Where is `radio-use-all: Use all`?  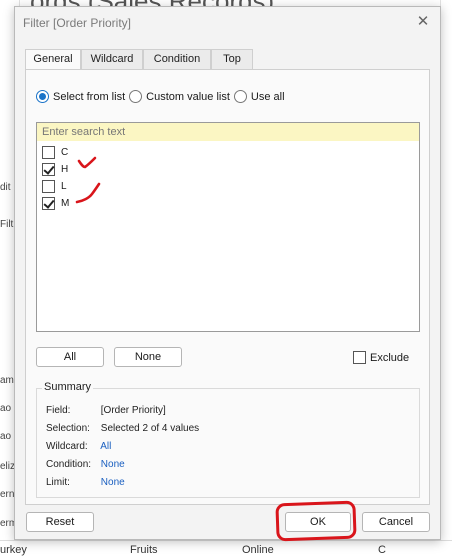
radio-use-all: Use all is located at coordinates (259, 96).